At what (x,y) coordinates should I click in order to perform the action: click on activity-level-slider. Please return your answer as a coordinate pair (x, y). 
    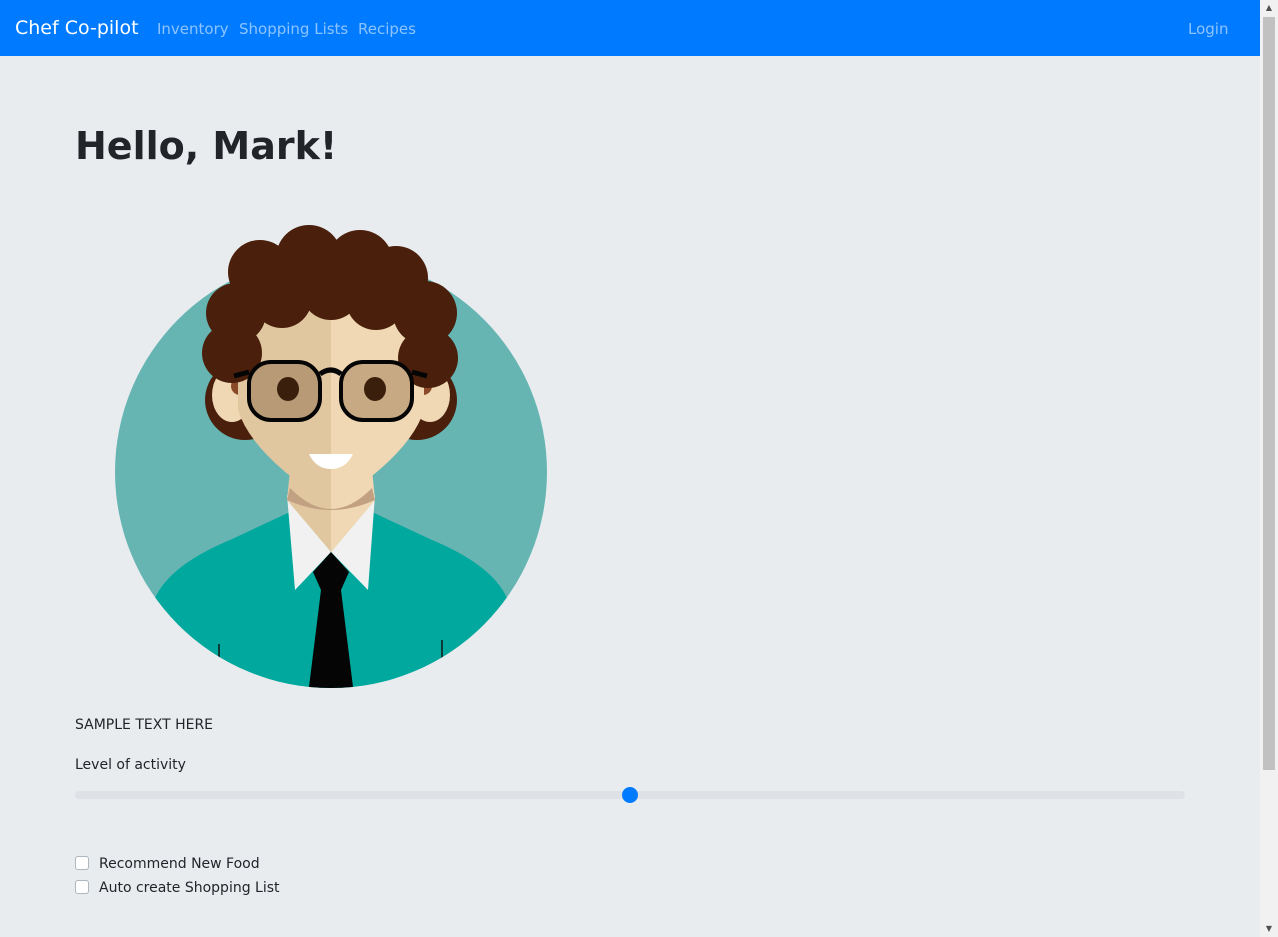
    Looking at the image, I should click on (630, 795).